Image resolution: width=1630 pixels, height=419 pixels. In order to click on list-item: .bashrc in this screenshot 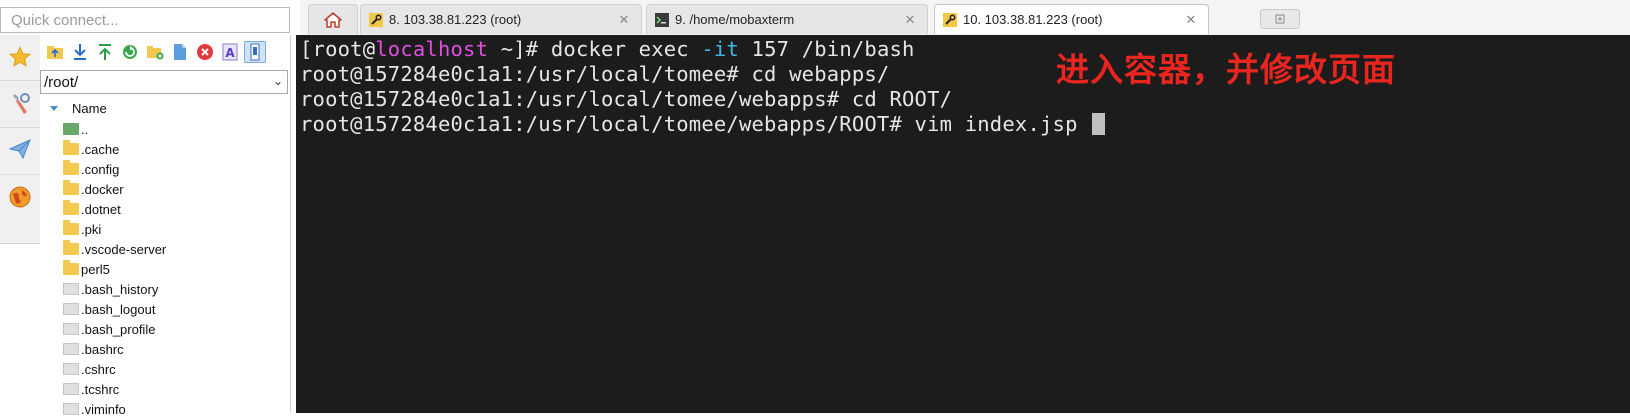, I will do `click(164, 349)`.